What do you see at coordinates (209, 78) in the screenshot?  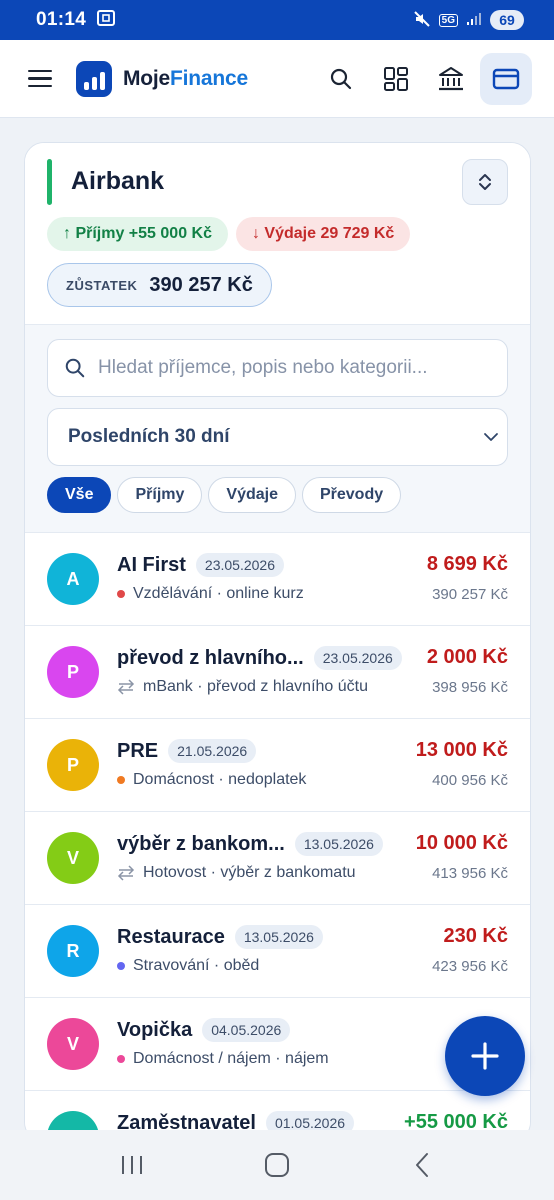 I see `brand-accent: Finance` at bounding box center [209, 78].